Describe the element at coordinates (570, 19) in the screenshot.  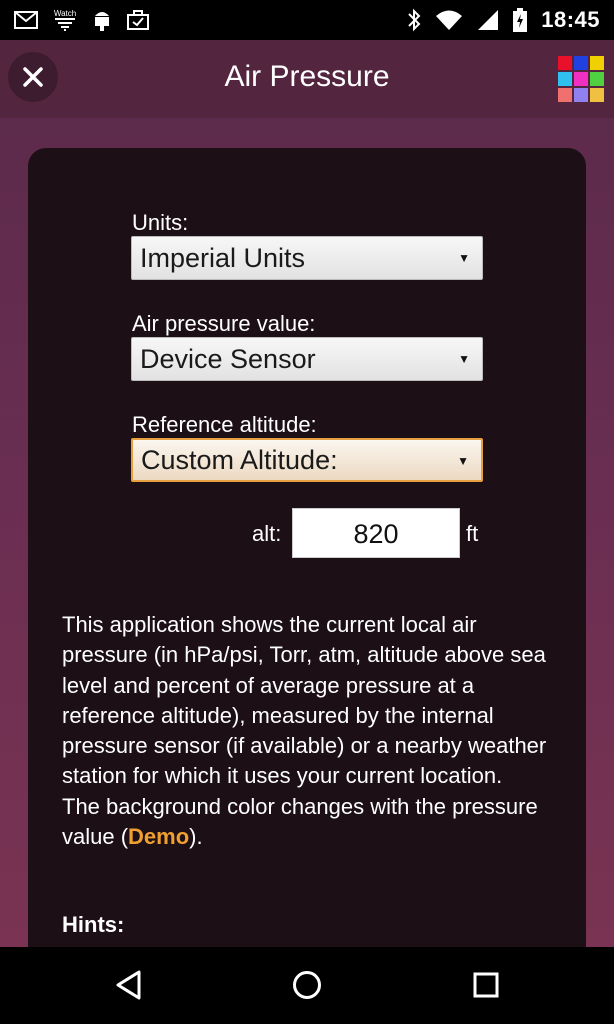
I see `status-time: 18:45` at that location.